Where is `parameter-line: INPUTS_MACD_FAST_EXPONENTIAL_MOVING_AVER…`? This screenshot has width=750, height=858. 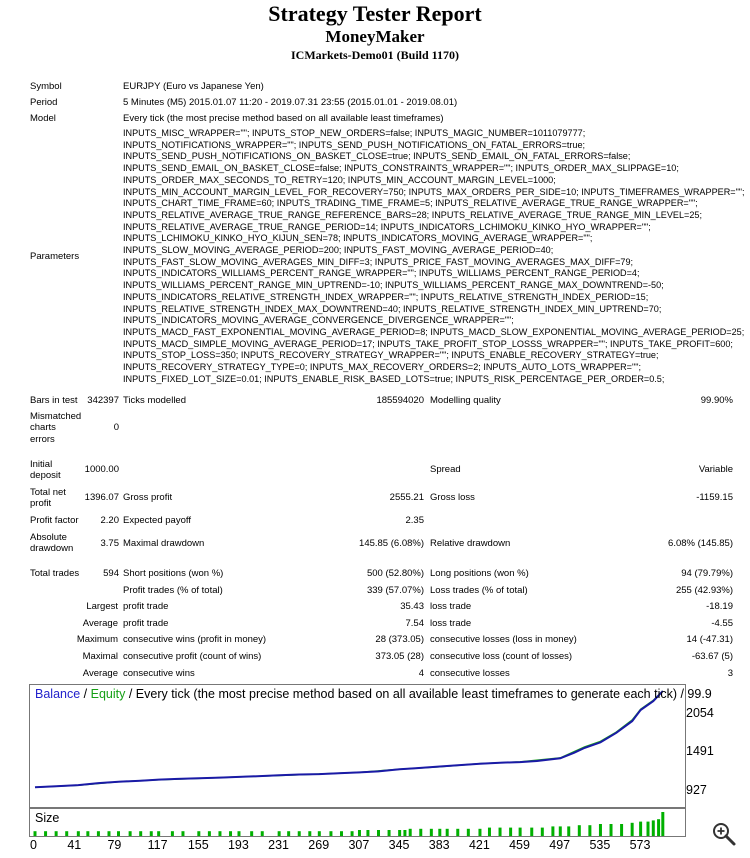 parameter-line: INPUTS_MACD_FAST_EXPONENTIAL_MOVING_AVER… is located at coordinates (434, 331).